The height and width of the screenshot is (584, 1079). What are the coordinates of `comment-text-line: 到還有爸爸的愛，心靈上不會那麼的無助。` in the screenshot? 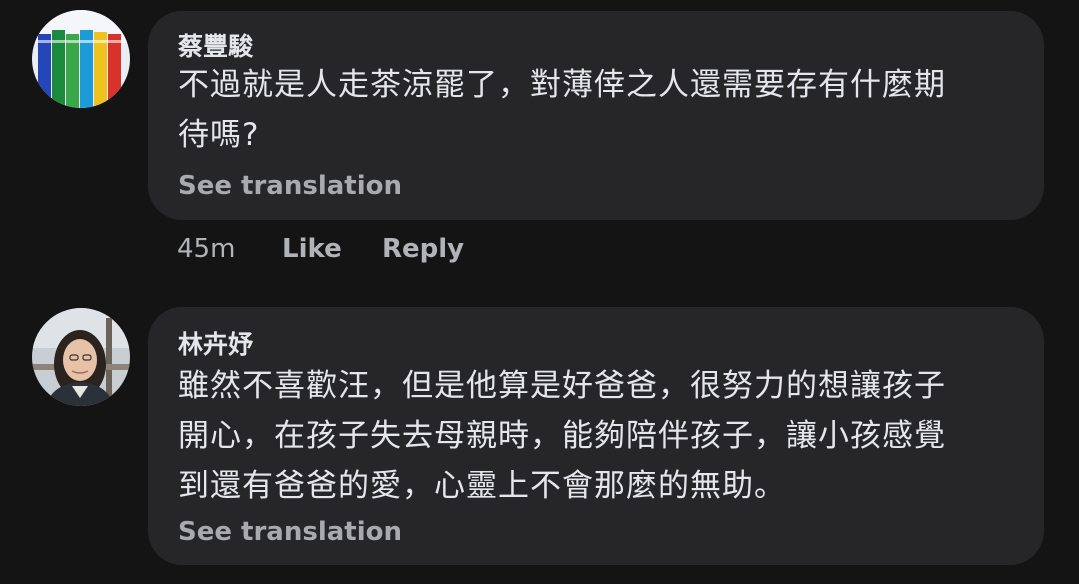 It's located at (482, 486).